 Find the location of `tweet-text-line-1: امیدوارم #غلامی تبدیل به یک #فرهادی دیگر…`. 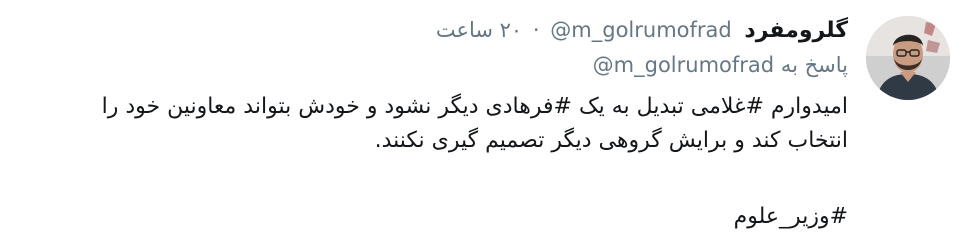

tweet-text-line-1: امیدوارم #غلامی تبدیل به یک #فرهادی دیگر… is located at coordinates (474, 106).